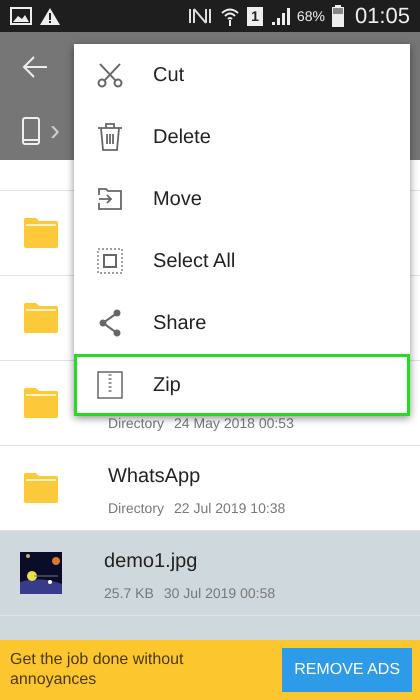  Describe the element at coordinates (230, 508) in the screenshot. I see `file-date: 22 Jul 2019 10:38` at that location.